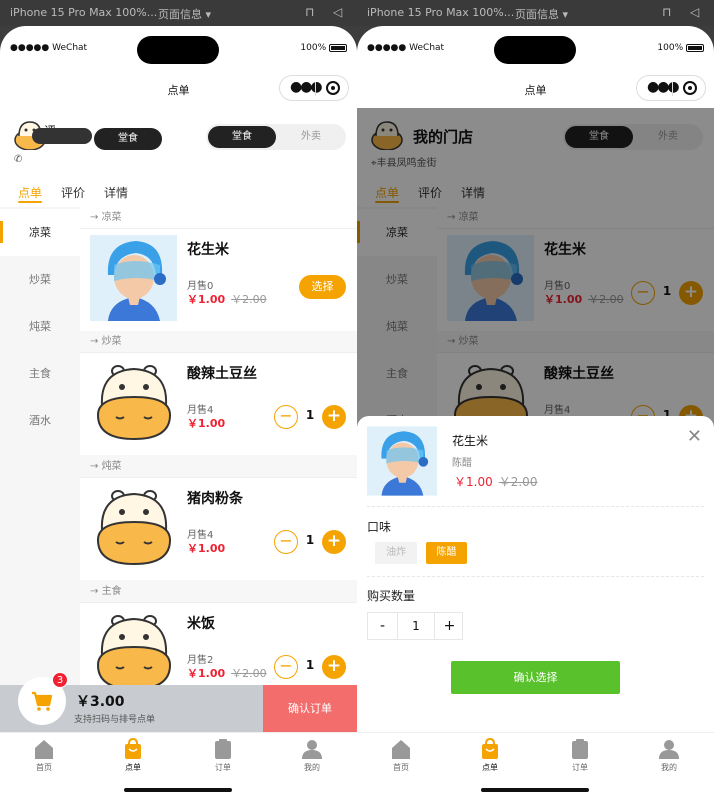 This screenshot has height=800, width=714. Describe the element at coordinates (100, 702) in the screenshot. I see `cart-total: ￥3.00` at that location.